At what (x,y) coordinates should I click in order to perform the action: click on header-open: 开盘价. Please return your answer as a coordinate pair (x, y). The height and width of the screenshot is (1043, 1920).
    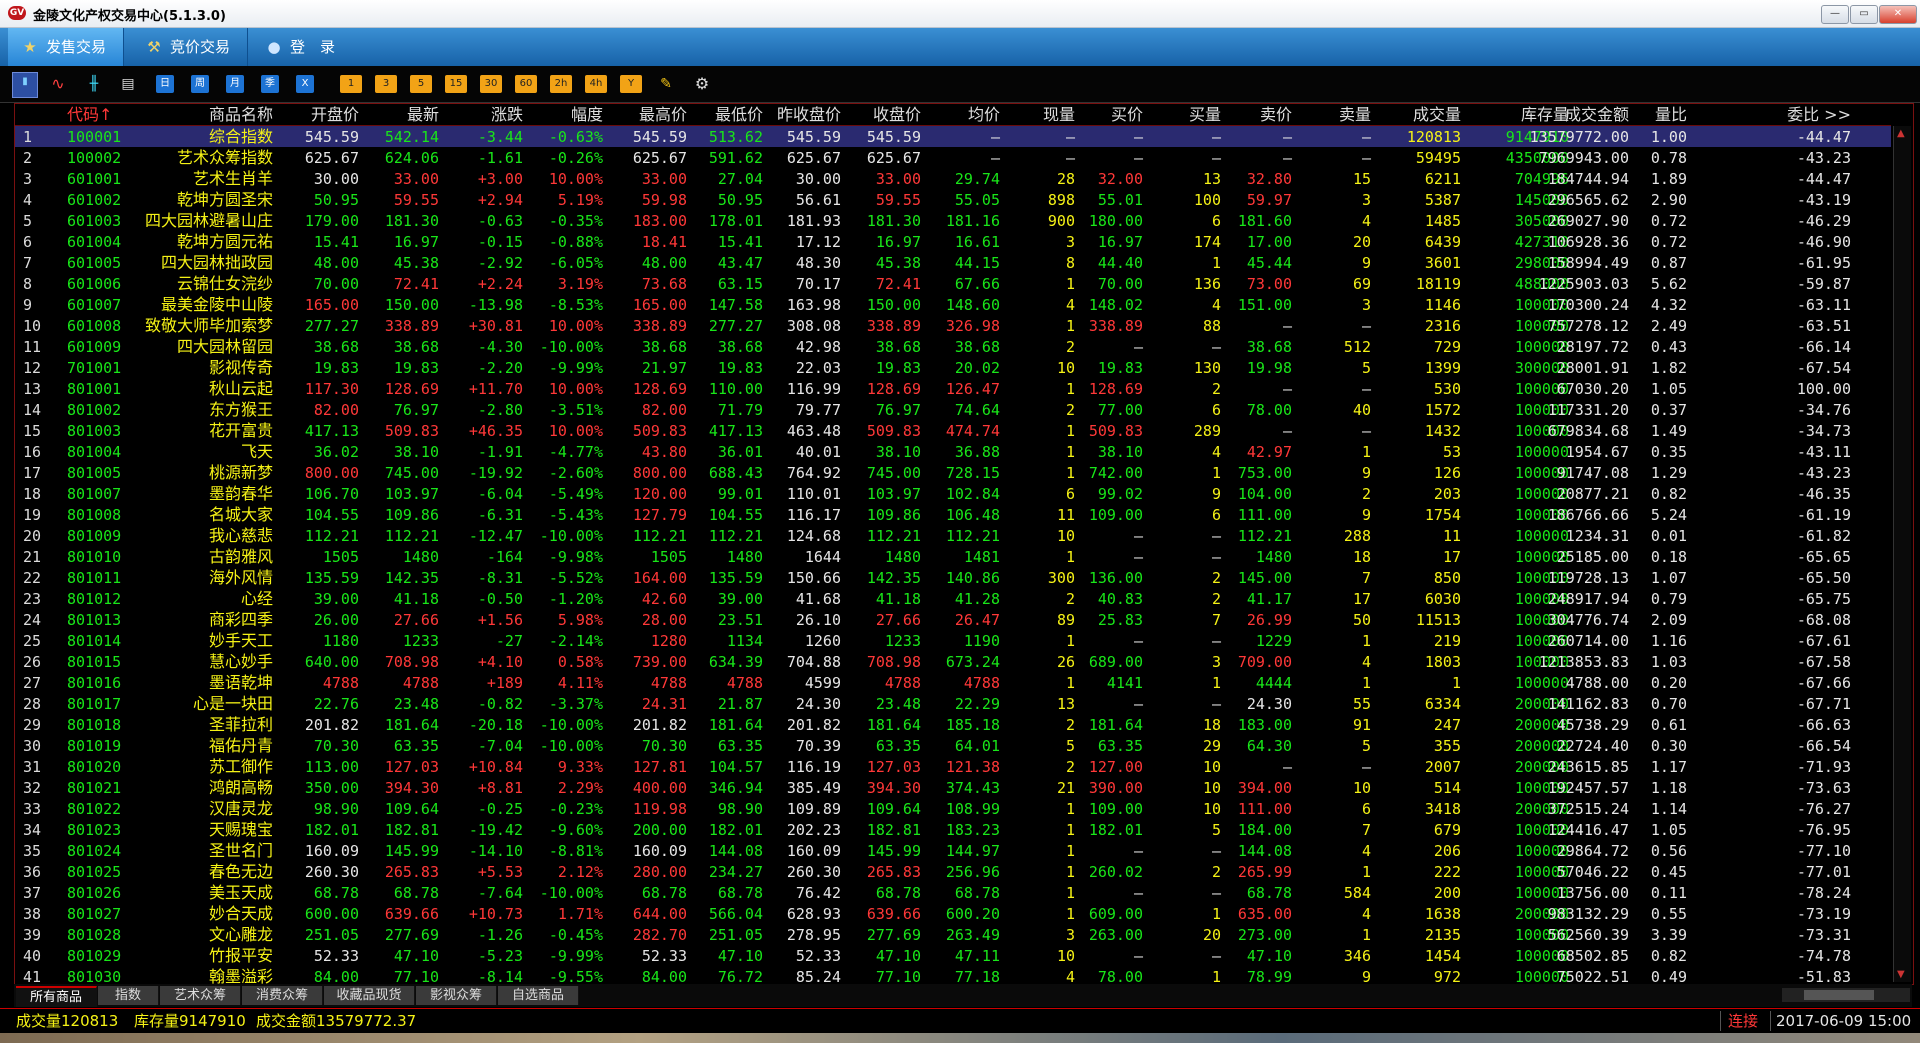
    Looking at the image, I should click on (335, 115).